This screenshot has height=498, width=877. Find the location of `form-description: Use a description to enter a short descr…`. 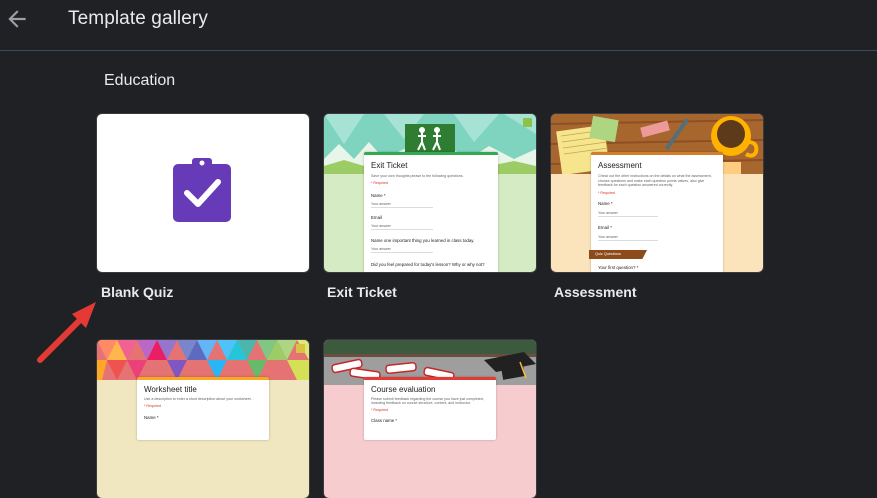

form-description: Use a description to enter a short descr… is located at coordinates (198, 399).